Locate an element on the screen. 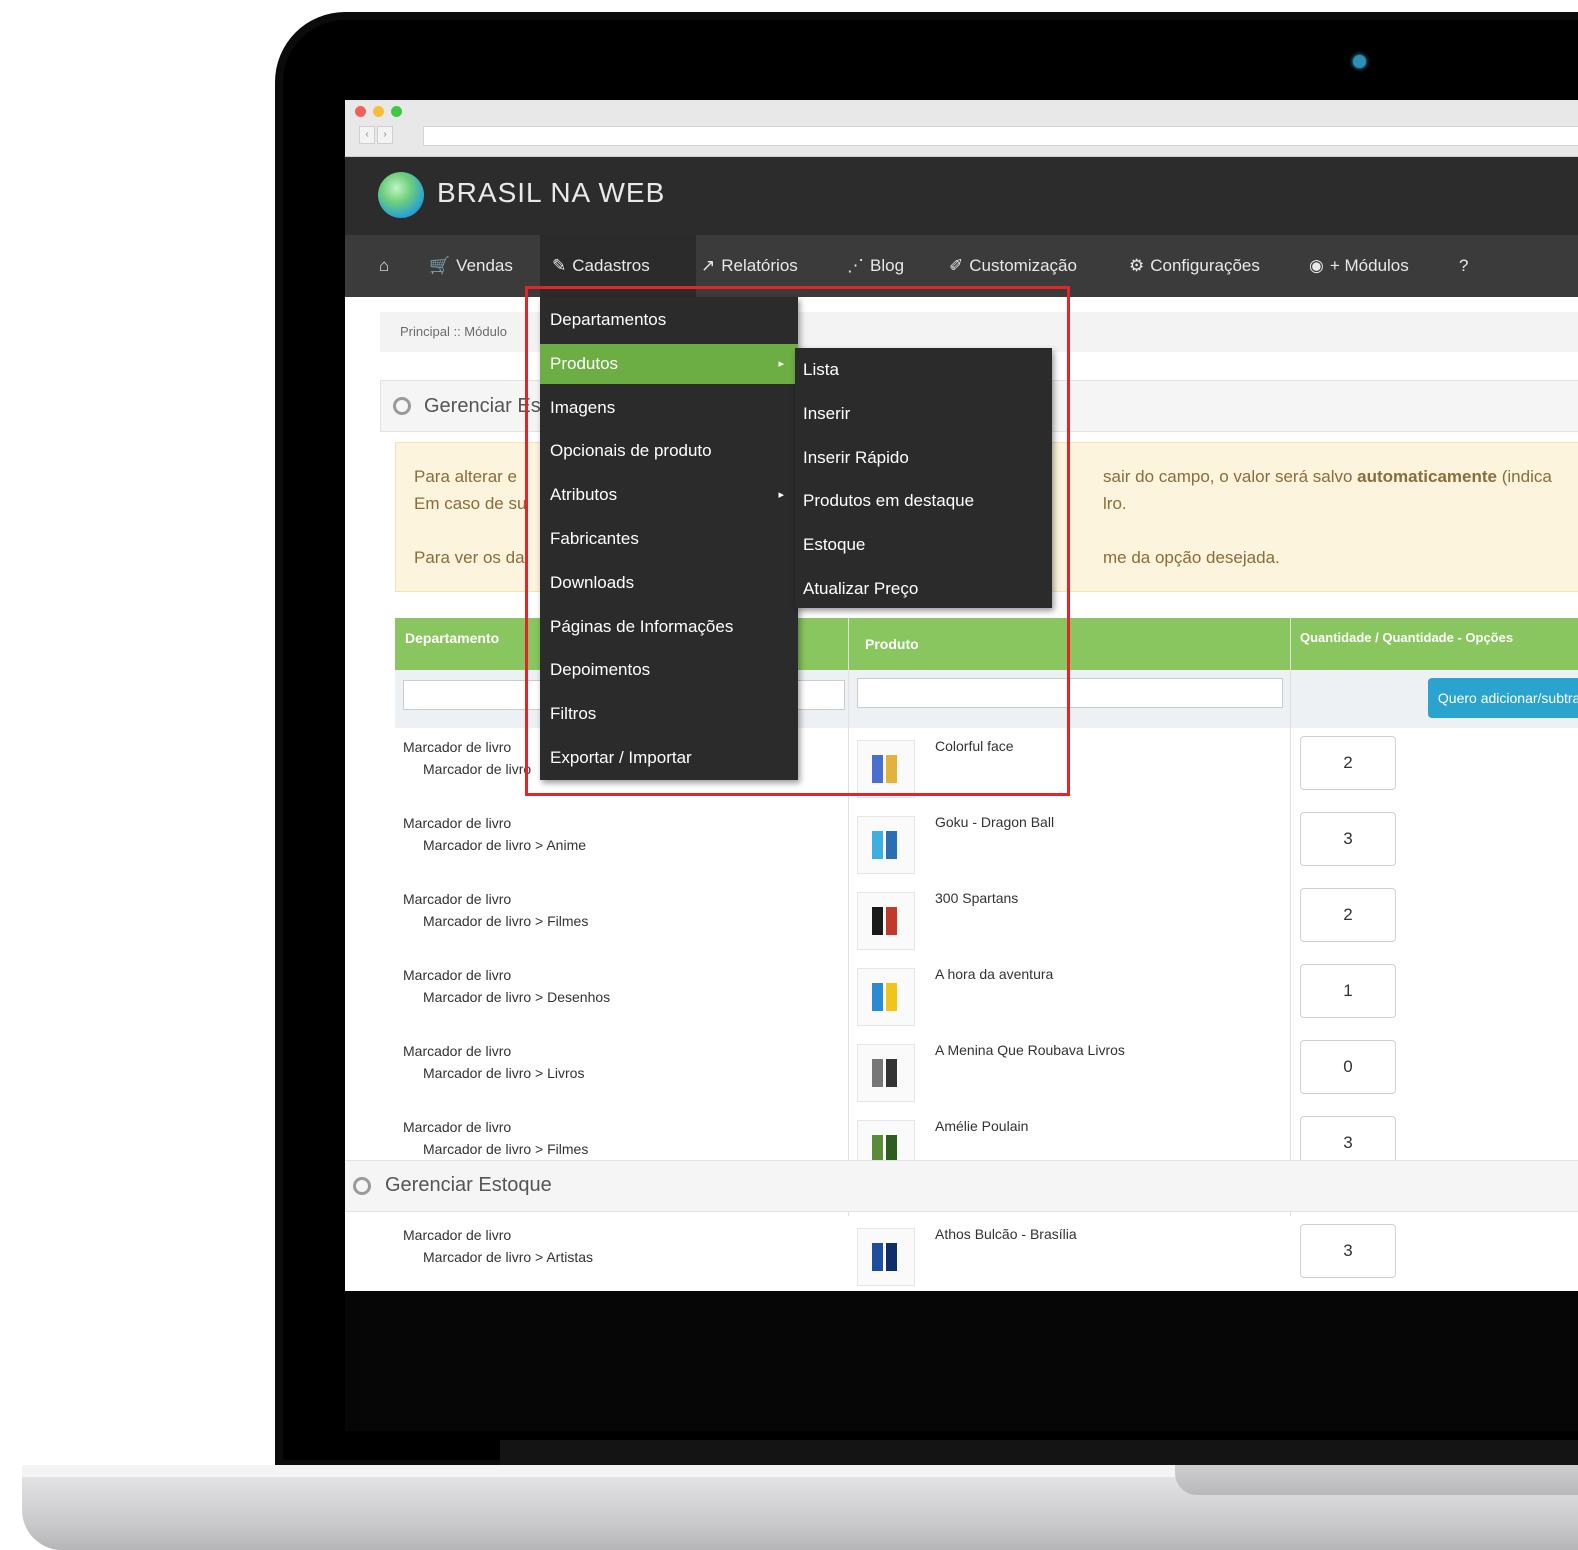 This screenshot has height=1550, width=1578. site-header: BRASIL NA WEB is located at coordinates (961, 196).